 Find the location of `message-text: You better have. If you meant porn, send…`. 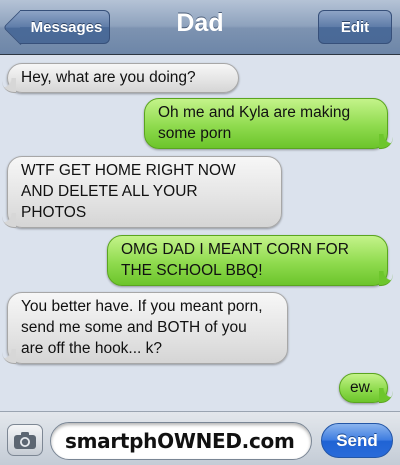

message-text: You better have. If you meant porn, send… is located at coordinates (142, 327).